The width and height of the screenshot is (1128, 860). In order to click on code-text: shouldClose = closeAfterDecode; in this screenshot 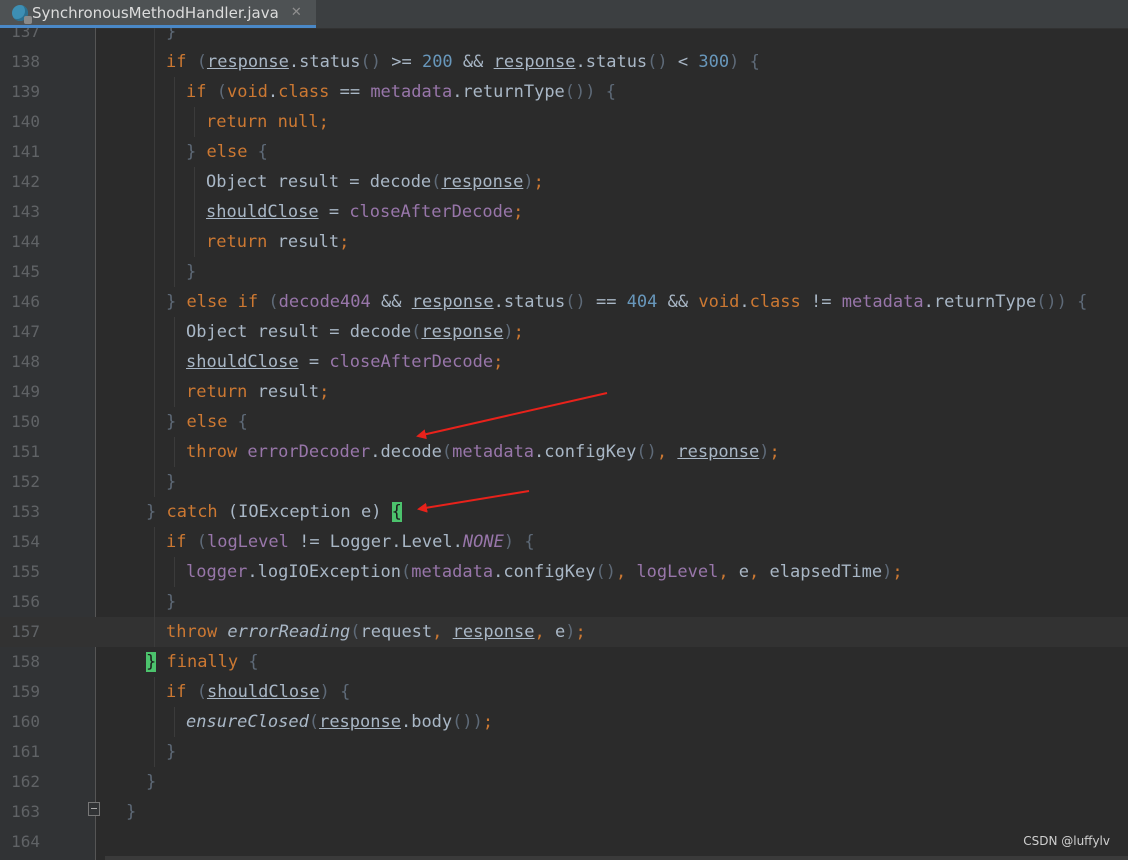, I will do `click(345, 362)`.